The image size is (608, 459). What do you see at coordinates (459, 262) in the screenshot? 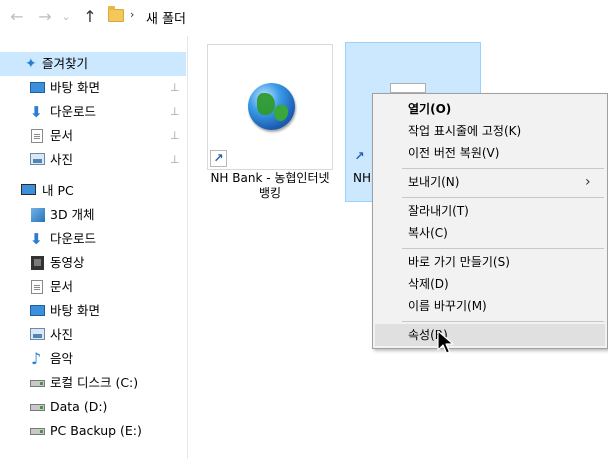
I see `menu-item-label: 바로 가기 만들기(S)` at bounding box center [459, 262].